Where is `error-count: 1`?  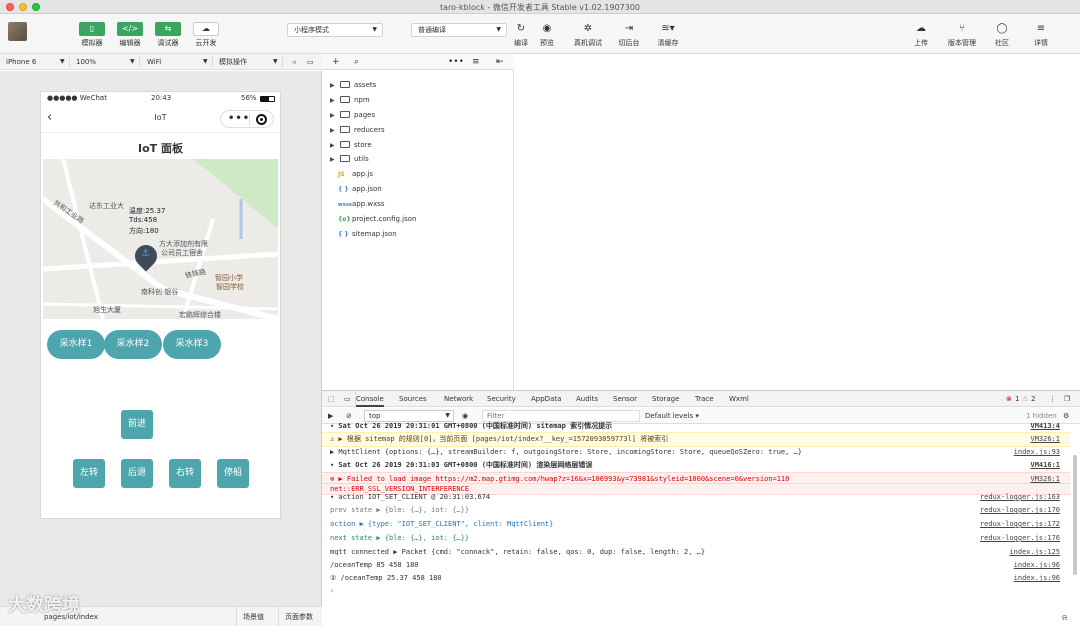 error-count: 1 is located at coordinates (1017, 399).